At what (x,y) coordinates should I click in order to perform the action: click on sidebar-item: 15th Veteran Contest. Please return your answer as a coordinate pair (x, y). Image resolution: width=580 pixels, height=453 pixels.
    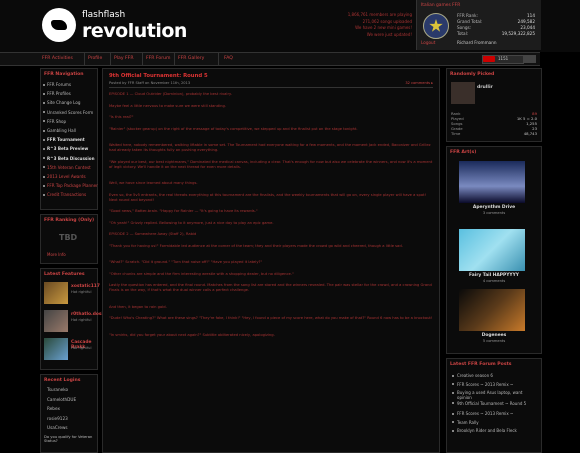
    Looking at the image, I should click on (69, 167).